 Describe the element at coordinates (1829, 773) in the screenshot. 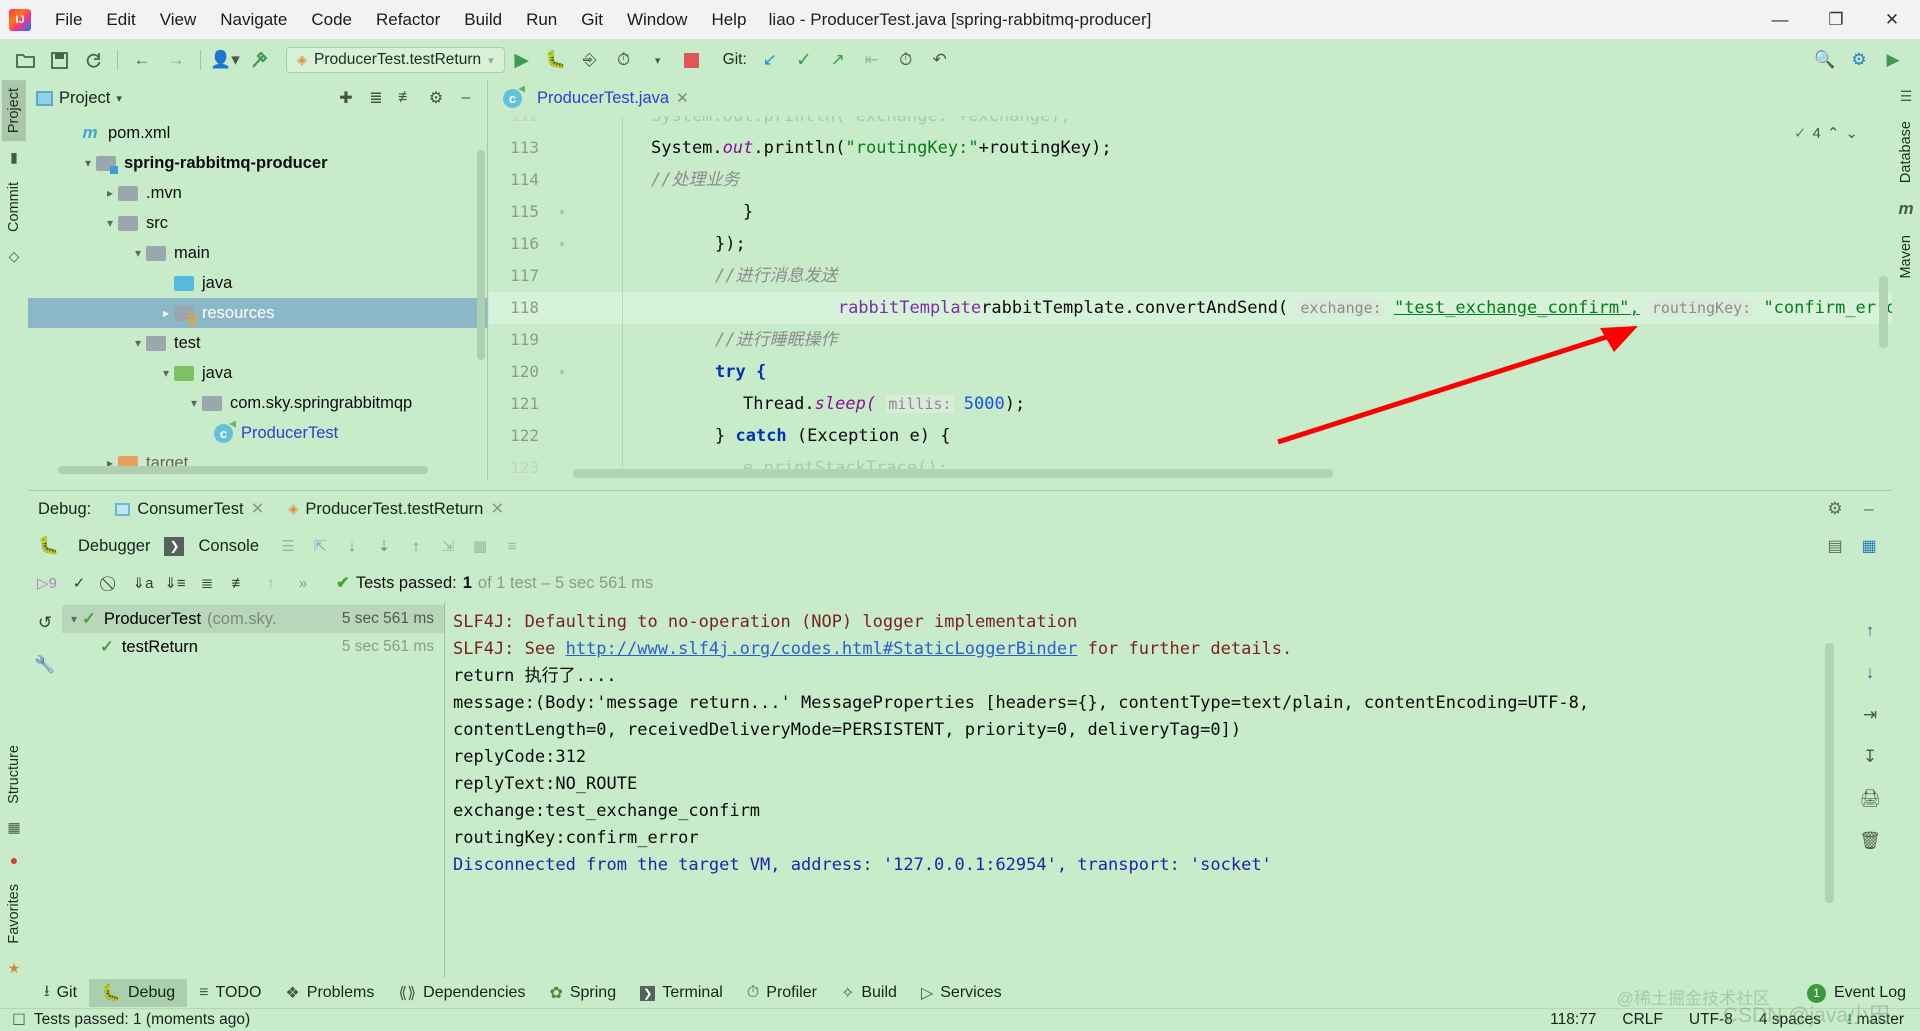

I see `console-vertical-scrollbar` at that location.